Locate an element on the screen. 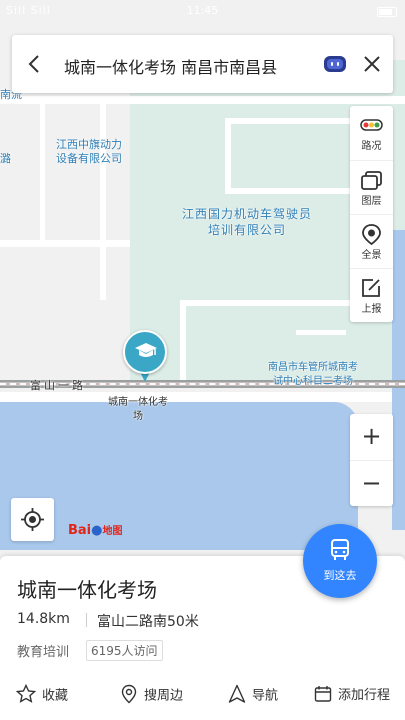 This screenshot has width=405, height=720. zoom-out-button: − is located at coordinates (371, 483).